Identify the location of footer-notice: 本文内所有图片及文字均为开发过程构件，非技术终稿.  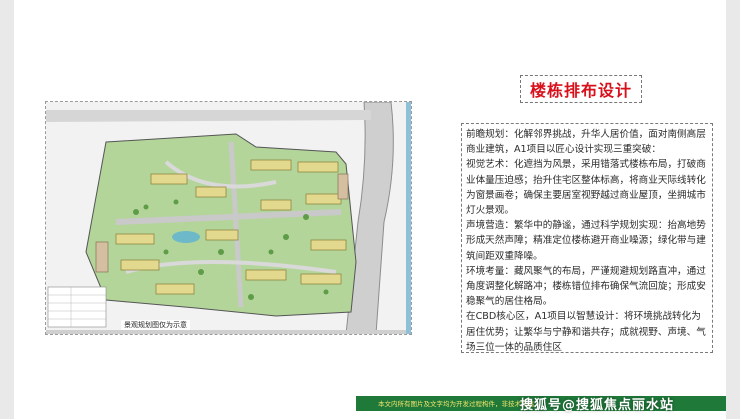
(456, 404).